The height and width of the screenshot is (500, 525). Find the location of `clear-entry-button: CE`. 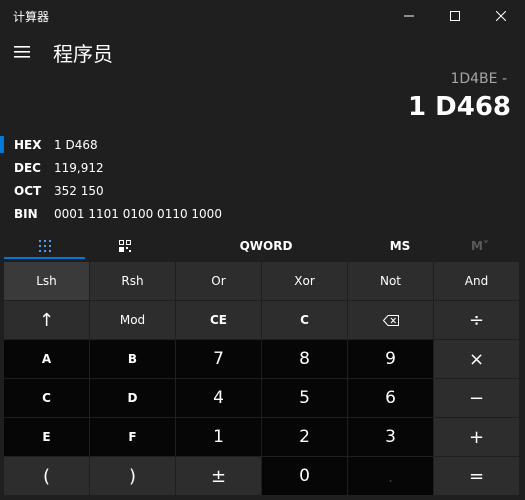

clear-entry-button: CE is located at coordinates (218, 320).